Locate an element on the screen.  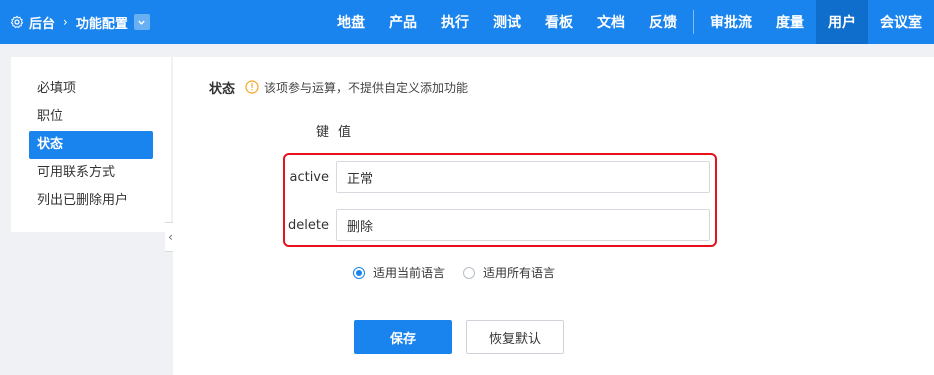
sidebar: 必填项 职位 状态 可用联系方式 列出已删除用户 is located at coordinates (91, 144).